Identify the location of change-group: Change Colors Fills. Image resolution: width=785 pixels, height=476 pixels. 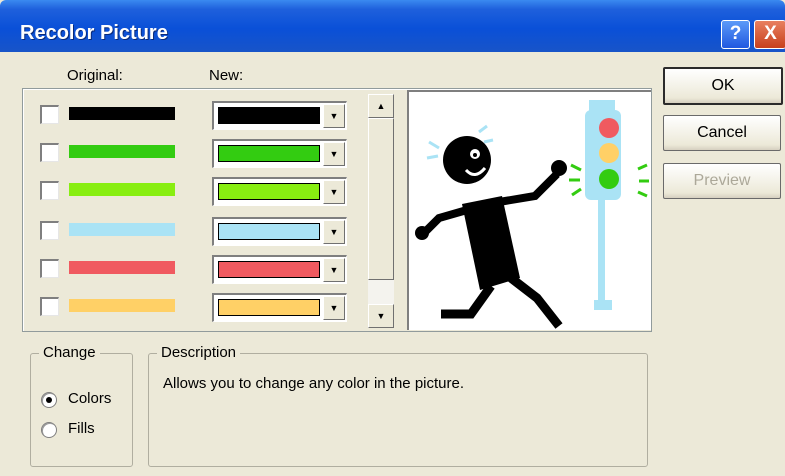
(81, 405).